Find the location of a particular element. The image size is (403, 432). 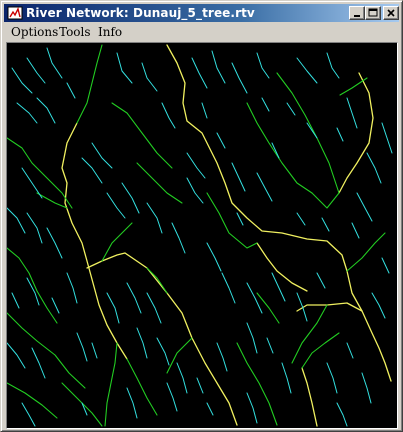

menu-options: Options is located at coordinates (34, 32).